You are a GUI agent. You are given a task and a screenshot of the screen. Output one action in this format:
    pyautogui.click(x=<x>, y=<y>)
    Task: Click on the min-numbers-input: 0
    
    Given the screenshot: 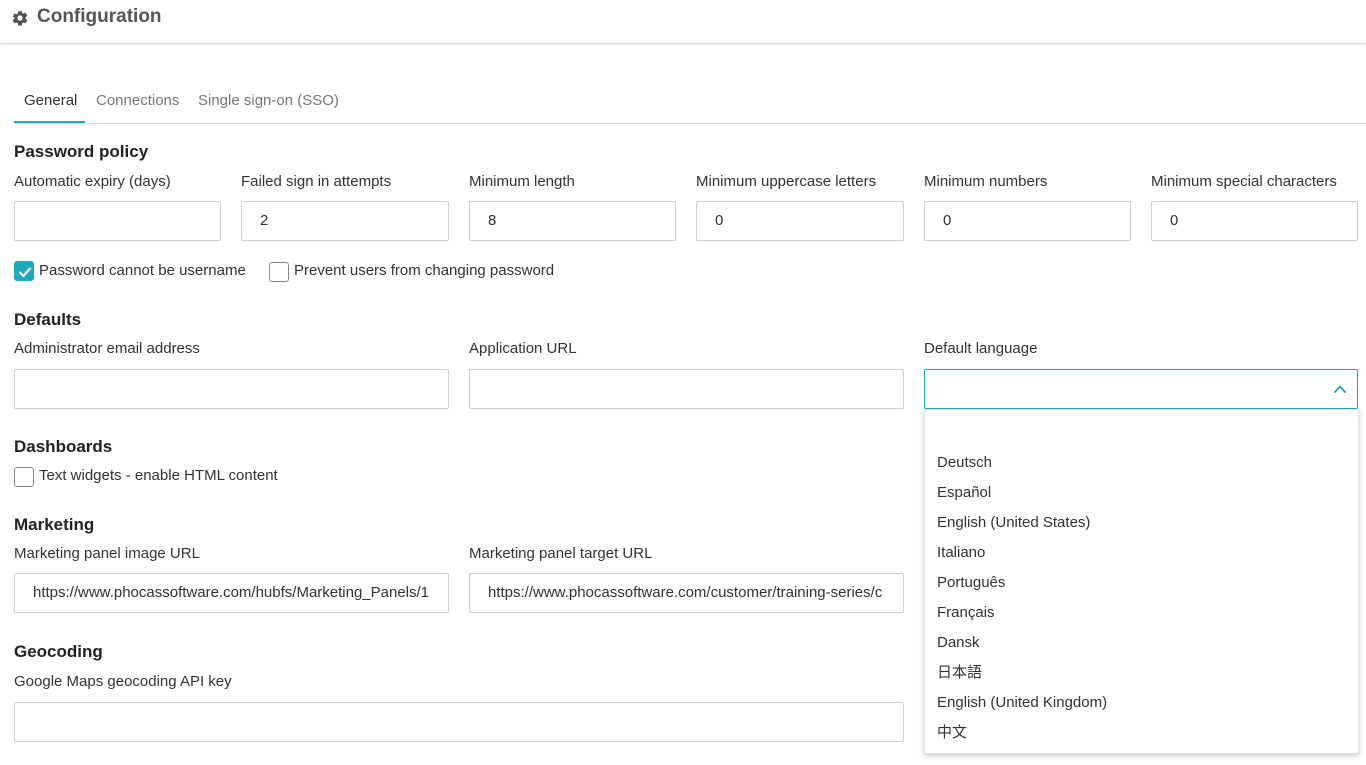 What is the action you would take?
    pyautogui.click(x=1027, y=221)
    